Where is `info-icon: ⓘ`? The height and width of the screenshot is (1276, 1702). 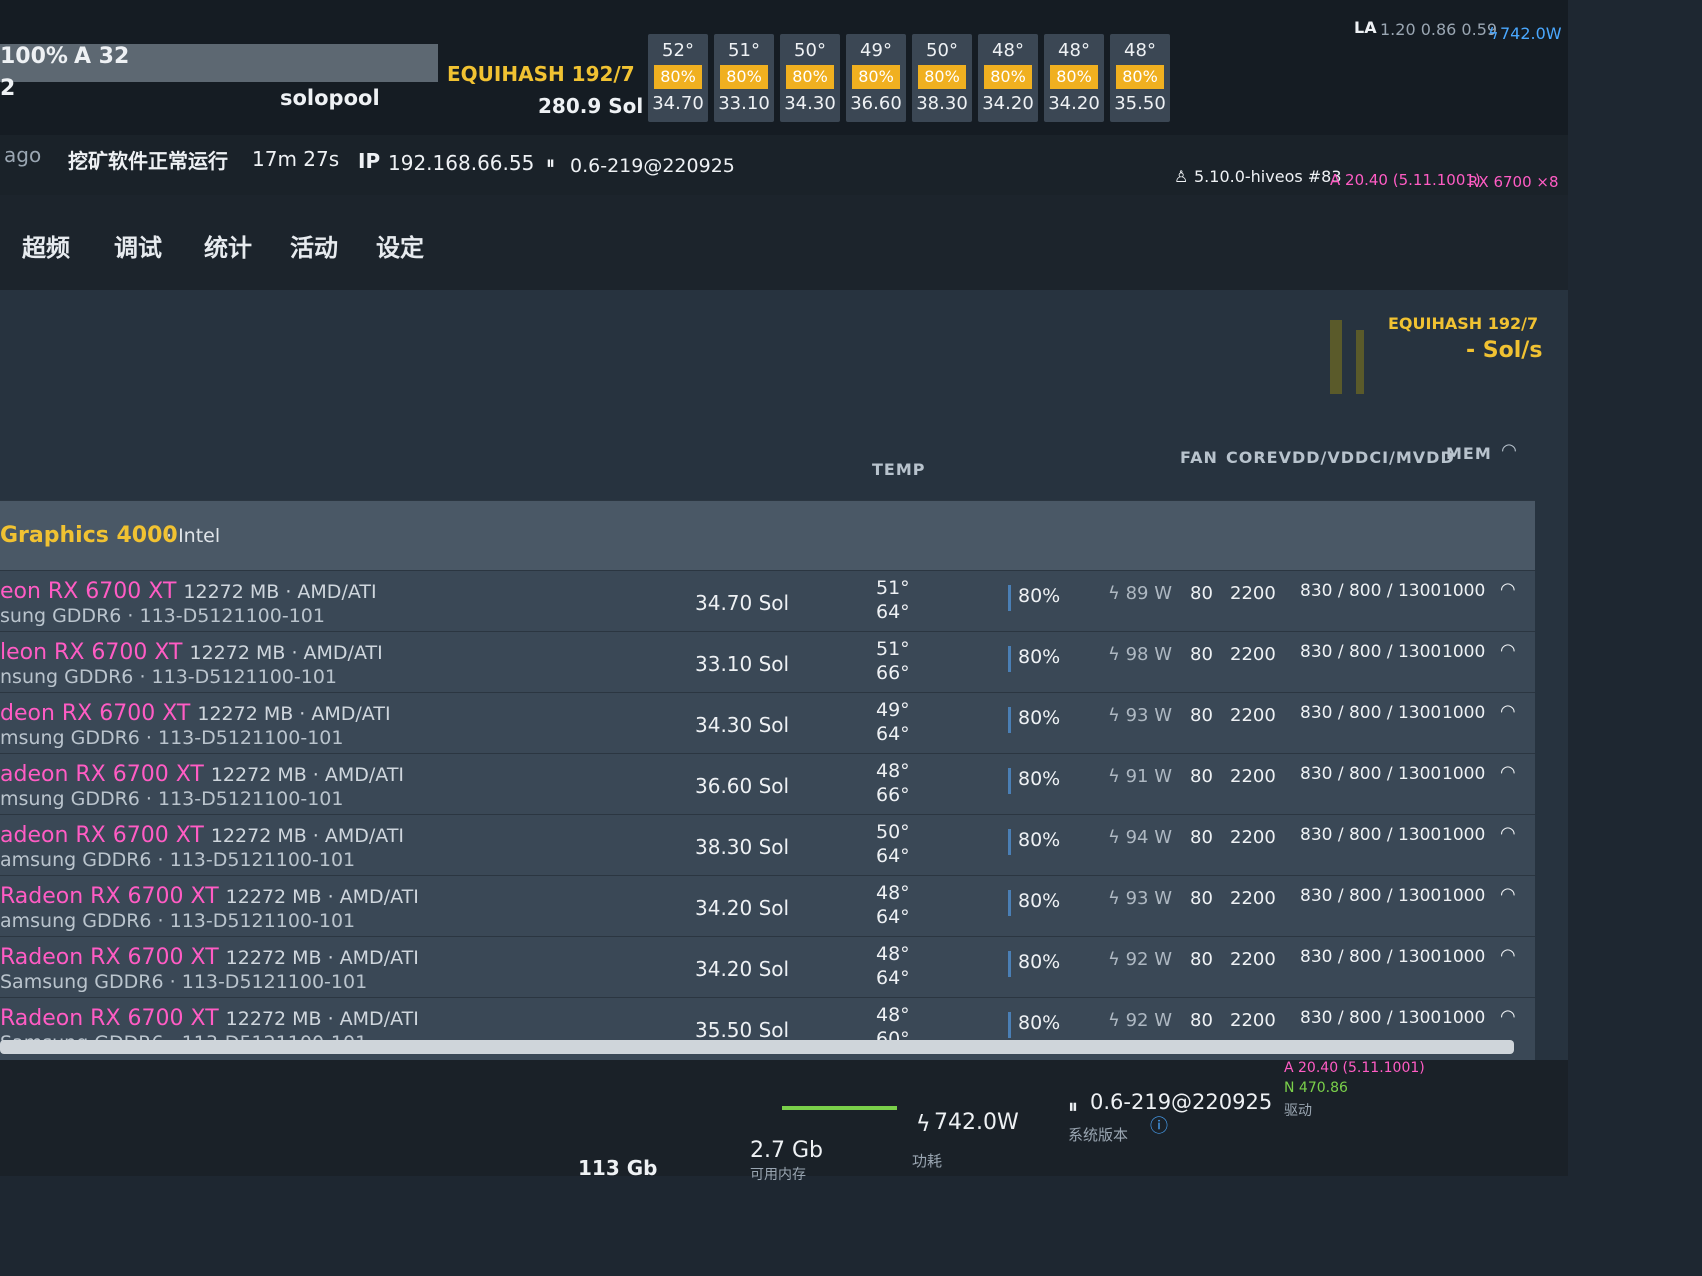 info-icon: ⓘ is located at coordinates (1159, 1125).